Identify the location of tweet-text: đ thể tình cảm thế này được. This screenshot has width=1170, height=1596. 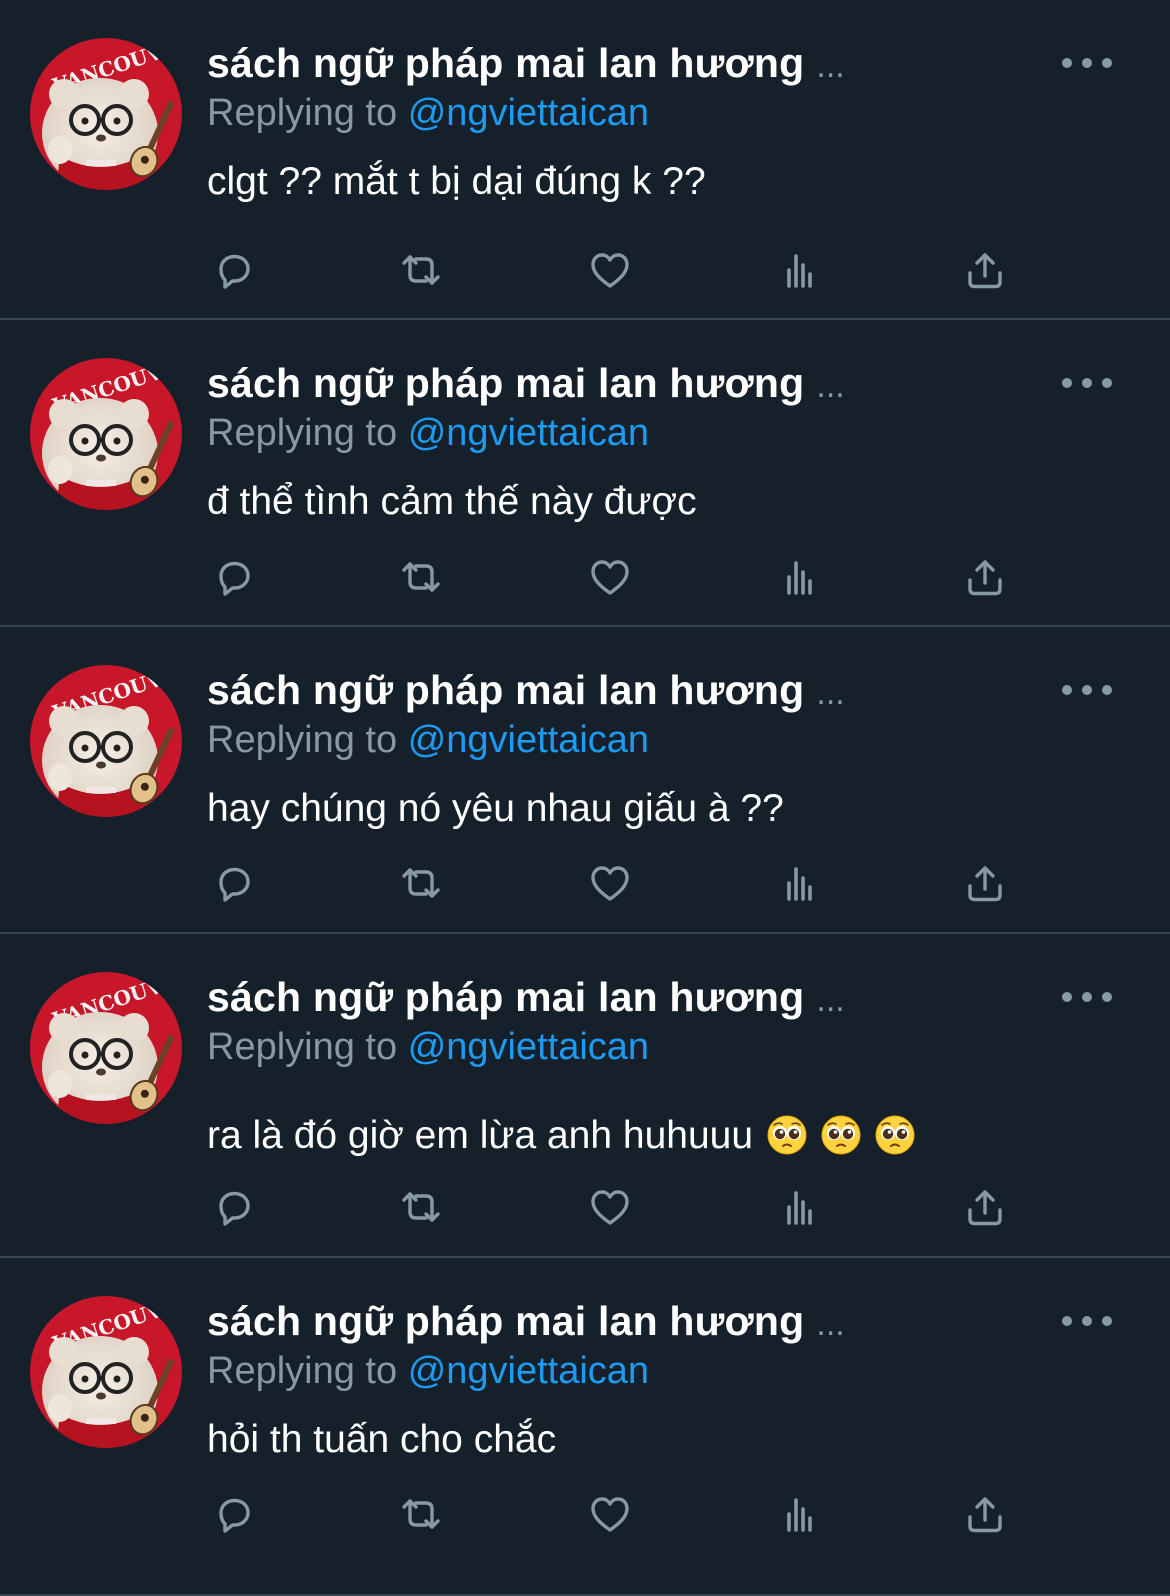
(452, 501).